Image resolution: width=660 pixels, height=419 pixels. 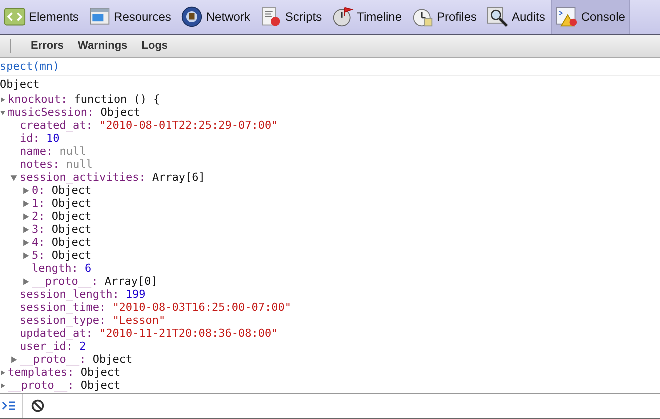 What do you see at coordinates (83, 346) in the screenshot?
I see `property-value: 2` at bounding box center [83, 346].